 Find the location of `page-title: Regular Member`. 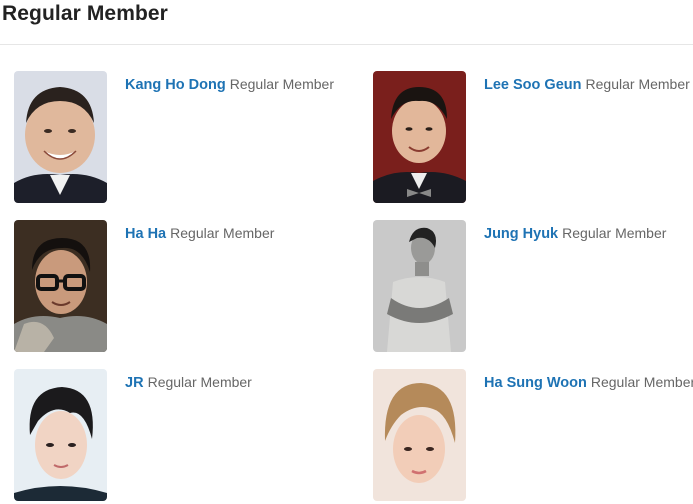

page-title: Regular Member is located at coordinates (85, 13).